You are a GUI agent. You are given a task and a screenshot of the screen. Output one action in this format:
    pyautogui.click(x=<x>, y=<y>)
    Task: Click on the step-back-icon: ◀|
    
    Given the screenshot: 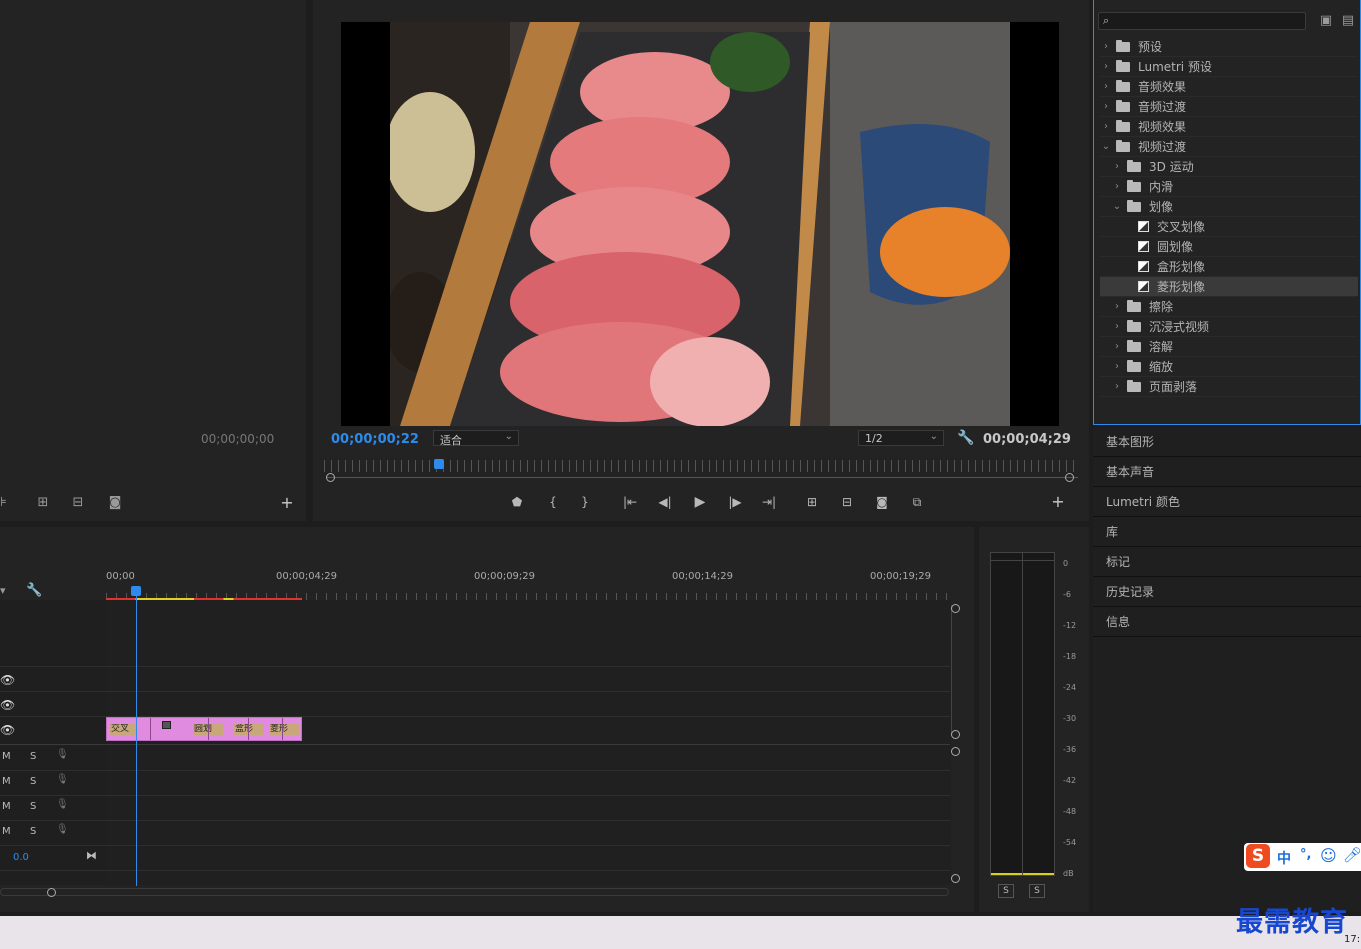 What is the action you would take?
    pyautogui.click(x=665, y=502)
    